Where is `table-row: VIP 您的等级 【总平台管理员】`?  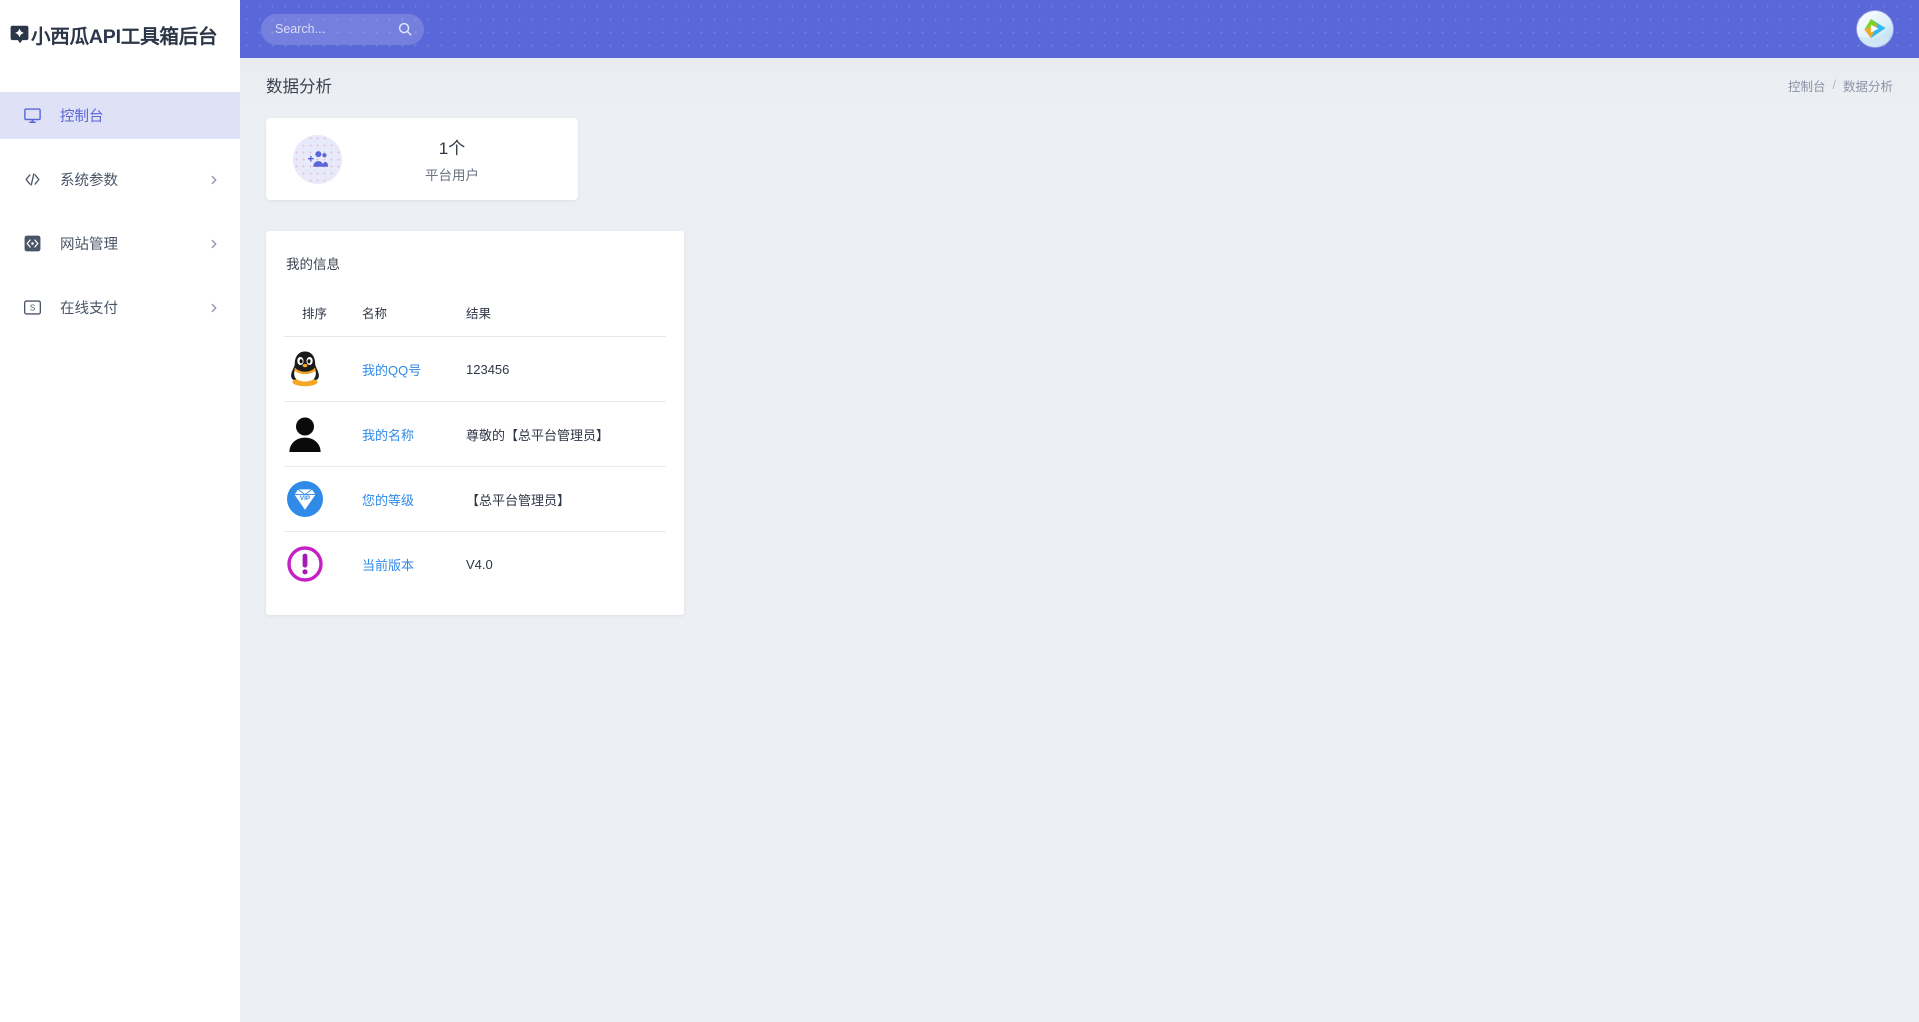
table-row: VIP 您的等级 【总平台管理员】 is located at coordinates (475, 499).